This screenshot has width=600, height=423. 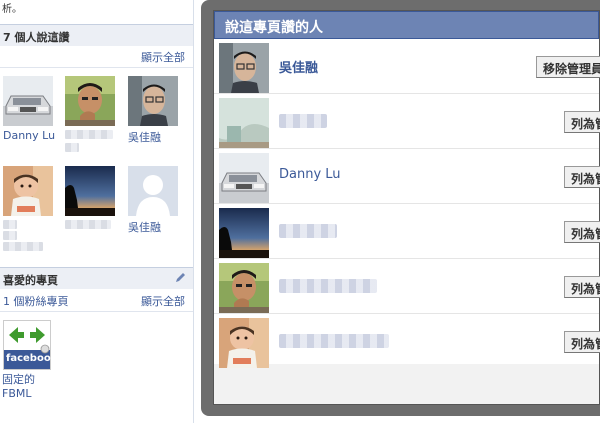 I want to click on liker-row: 吳佳融 移除管理員, so click(x=407, y=66).